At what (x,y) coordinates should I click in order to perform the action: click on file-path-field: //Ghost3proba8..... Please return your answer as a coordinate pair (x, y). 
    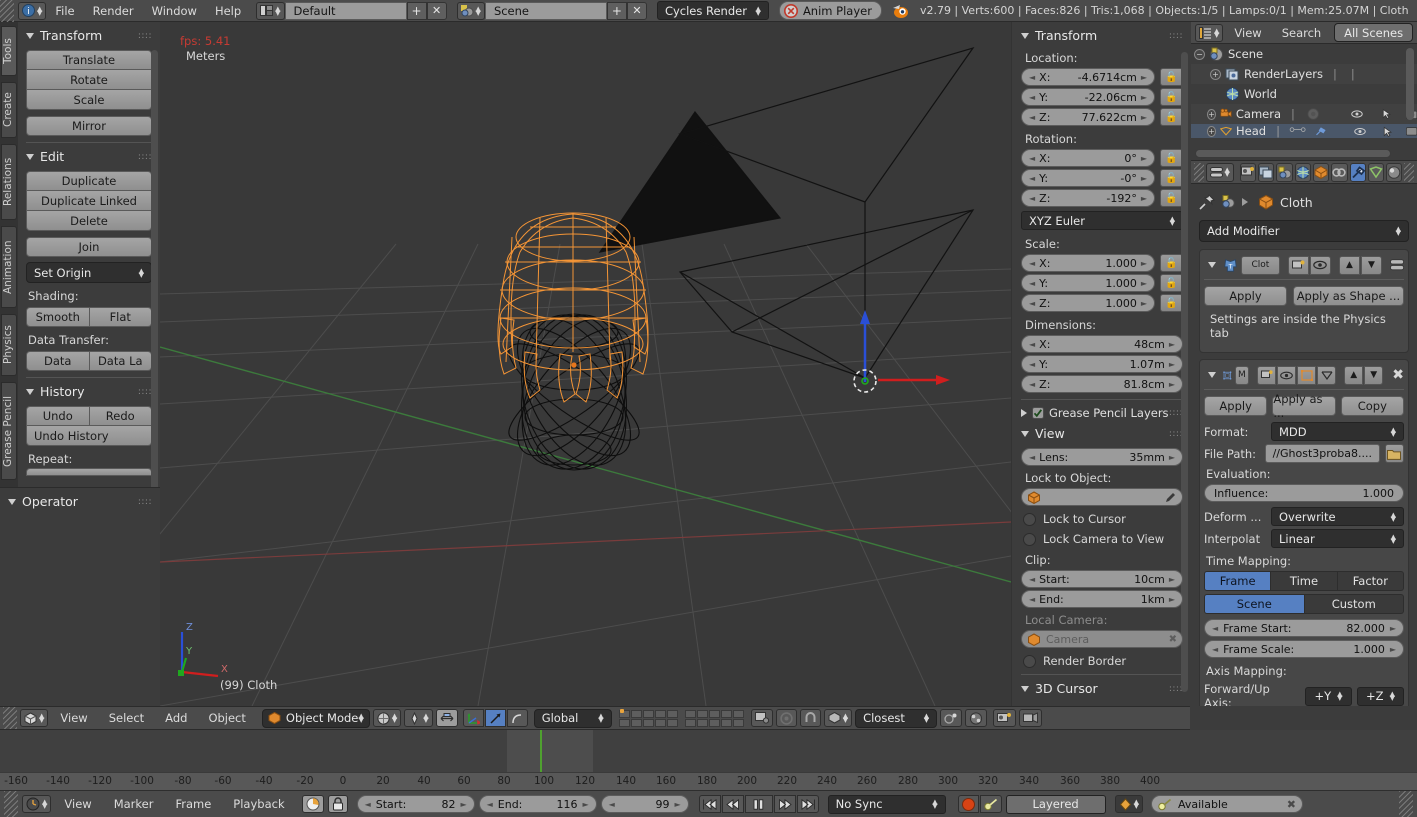
    Looking at the image, I should click on (1322, 453).